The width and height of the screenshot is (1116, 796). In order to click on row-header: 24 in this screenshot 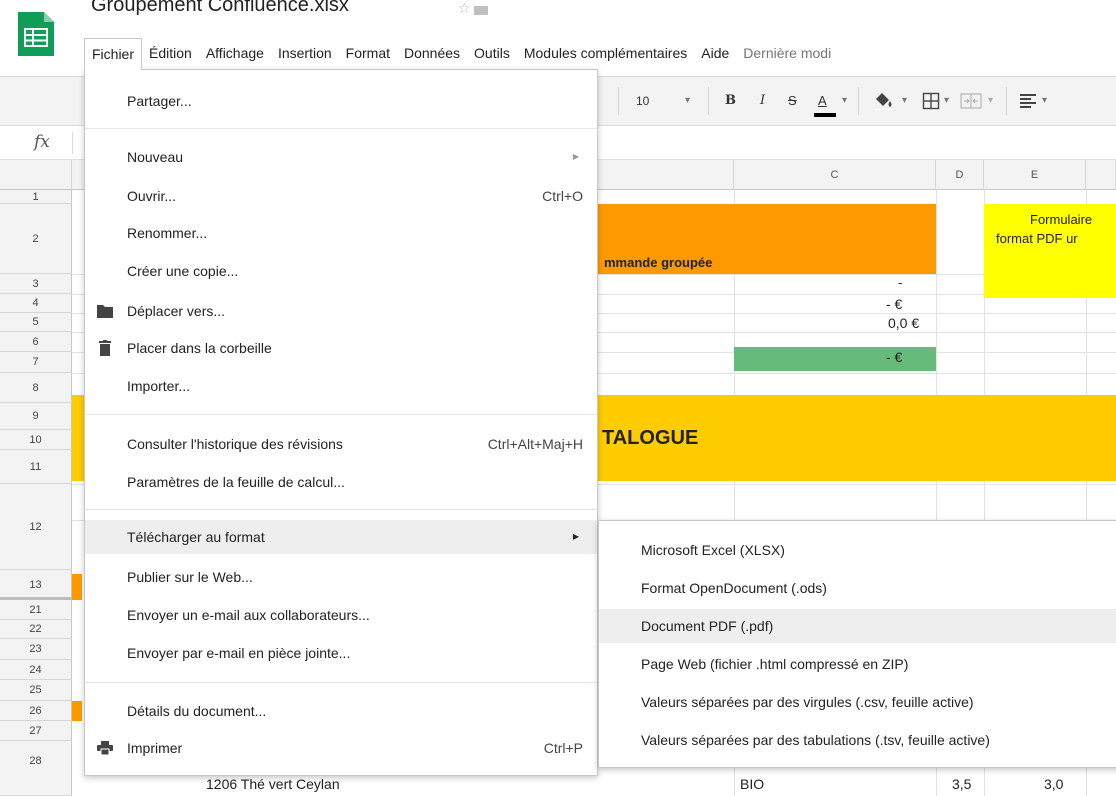, I will do `click(36, 670)`.